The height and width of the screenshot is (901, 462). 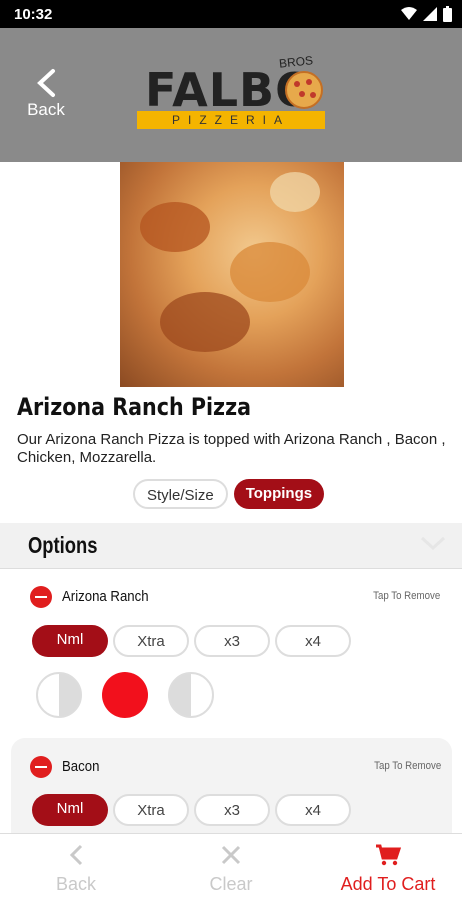 What do you see at coordinates (76, 869) in the screenshot?
I see `bottom-back-button: Back` at bounding box center [76, 869].